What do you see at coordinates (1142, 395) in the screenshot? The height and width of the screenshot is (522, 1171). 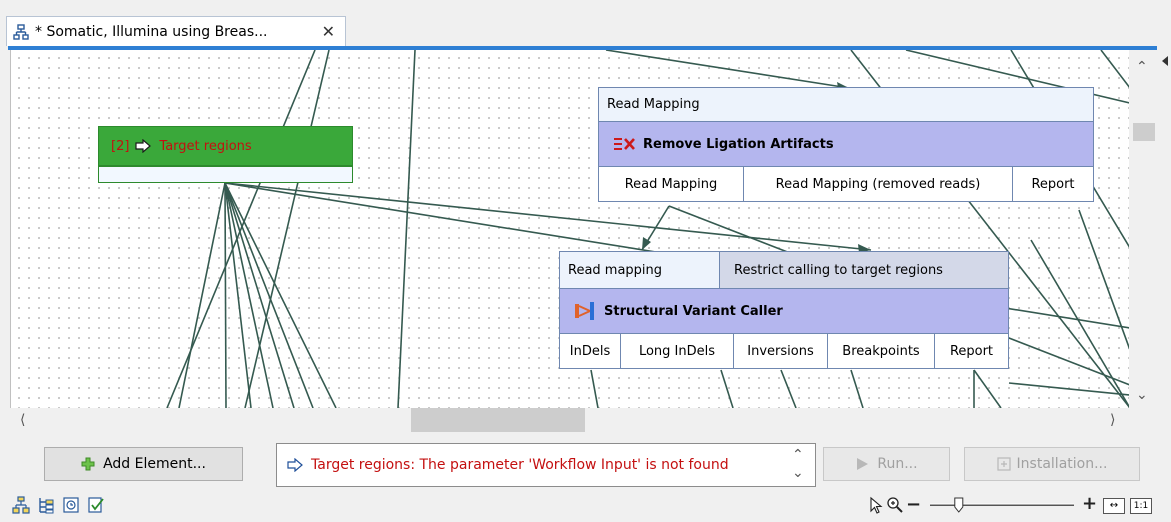 I see `scroll-down-icon: ⌄` at bounding box center [1142, 395].